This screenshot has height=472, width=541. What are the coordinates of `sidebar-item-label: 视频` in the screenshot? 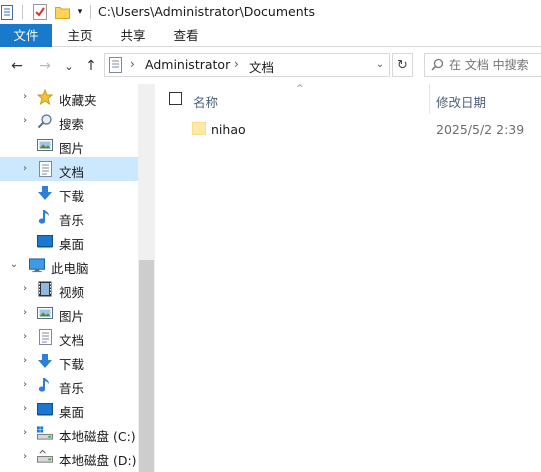 It's located at (72, 292).